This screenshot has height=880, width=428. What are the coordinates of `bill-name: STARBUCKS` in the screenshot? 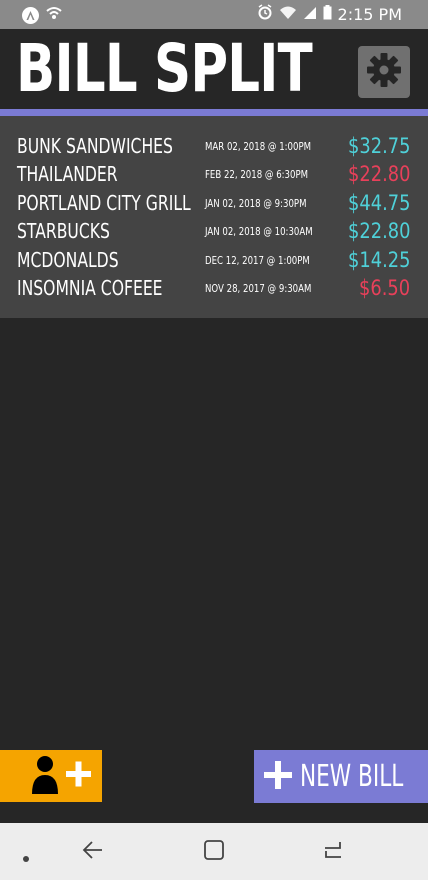 It's located at (63, 231).